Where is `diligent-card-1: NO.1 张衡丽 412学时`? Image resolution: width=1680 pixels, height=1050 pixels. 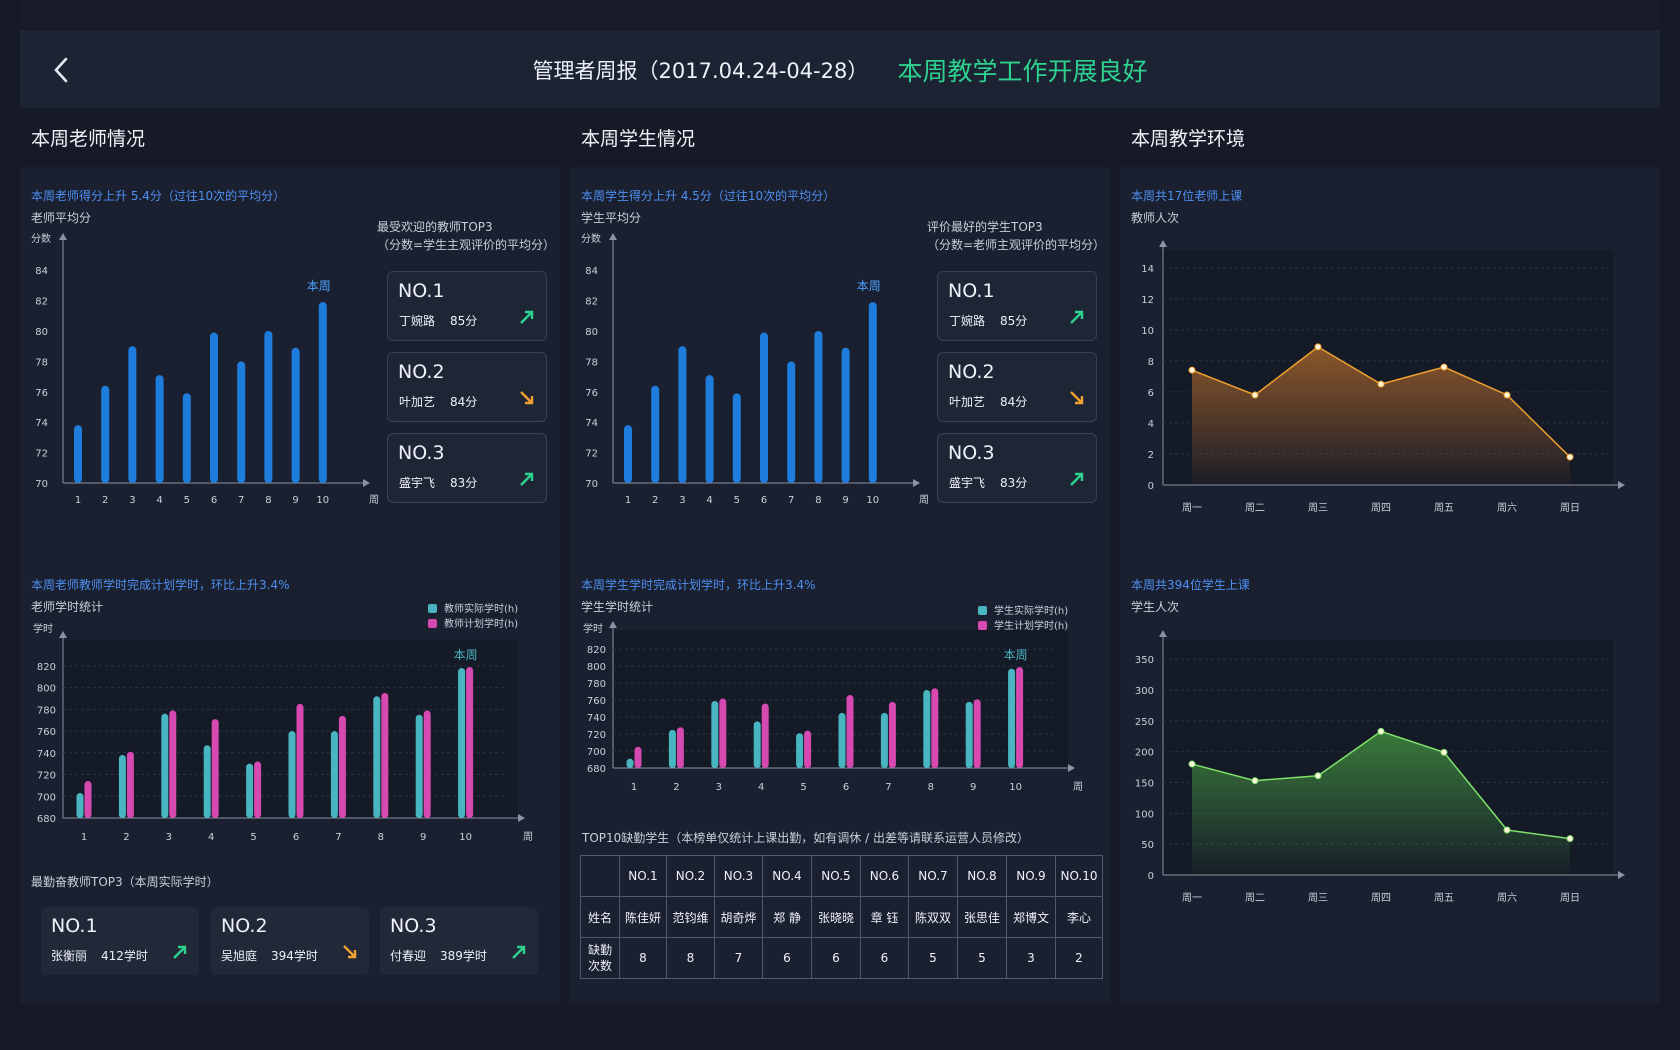
diligent-card-1: NO.1 张衡丽 412学时 is located at coordinates (120, 941).